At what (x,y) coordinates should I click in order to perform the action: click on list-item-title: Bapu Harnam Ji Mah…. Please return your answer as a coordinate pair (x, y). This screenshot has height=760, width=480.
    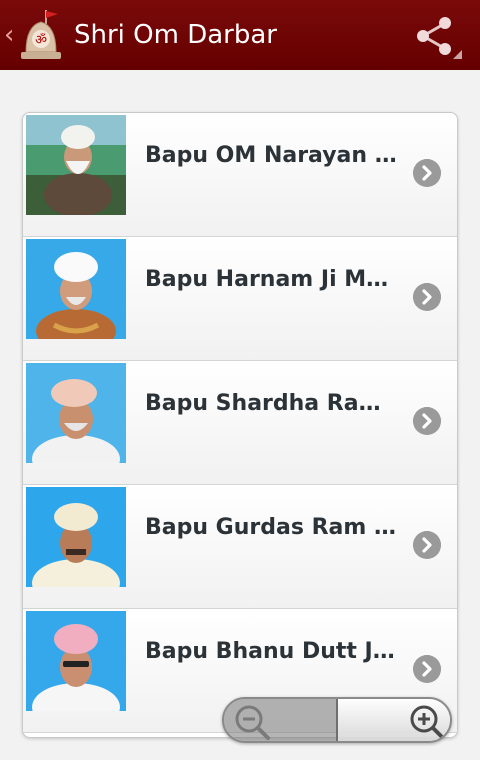
    Looking at the image, I should click on (273, 279).